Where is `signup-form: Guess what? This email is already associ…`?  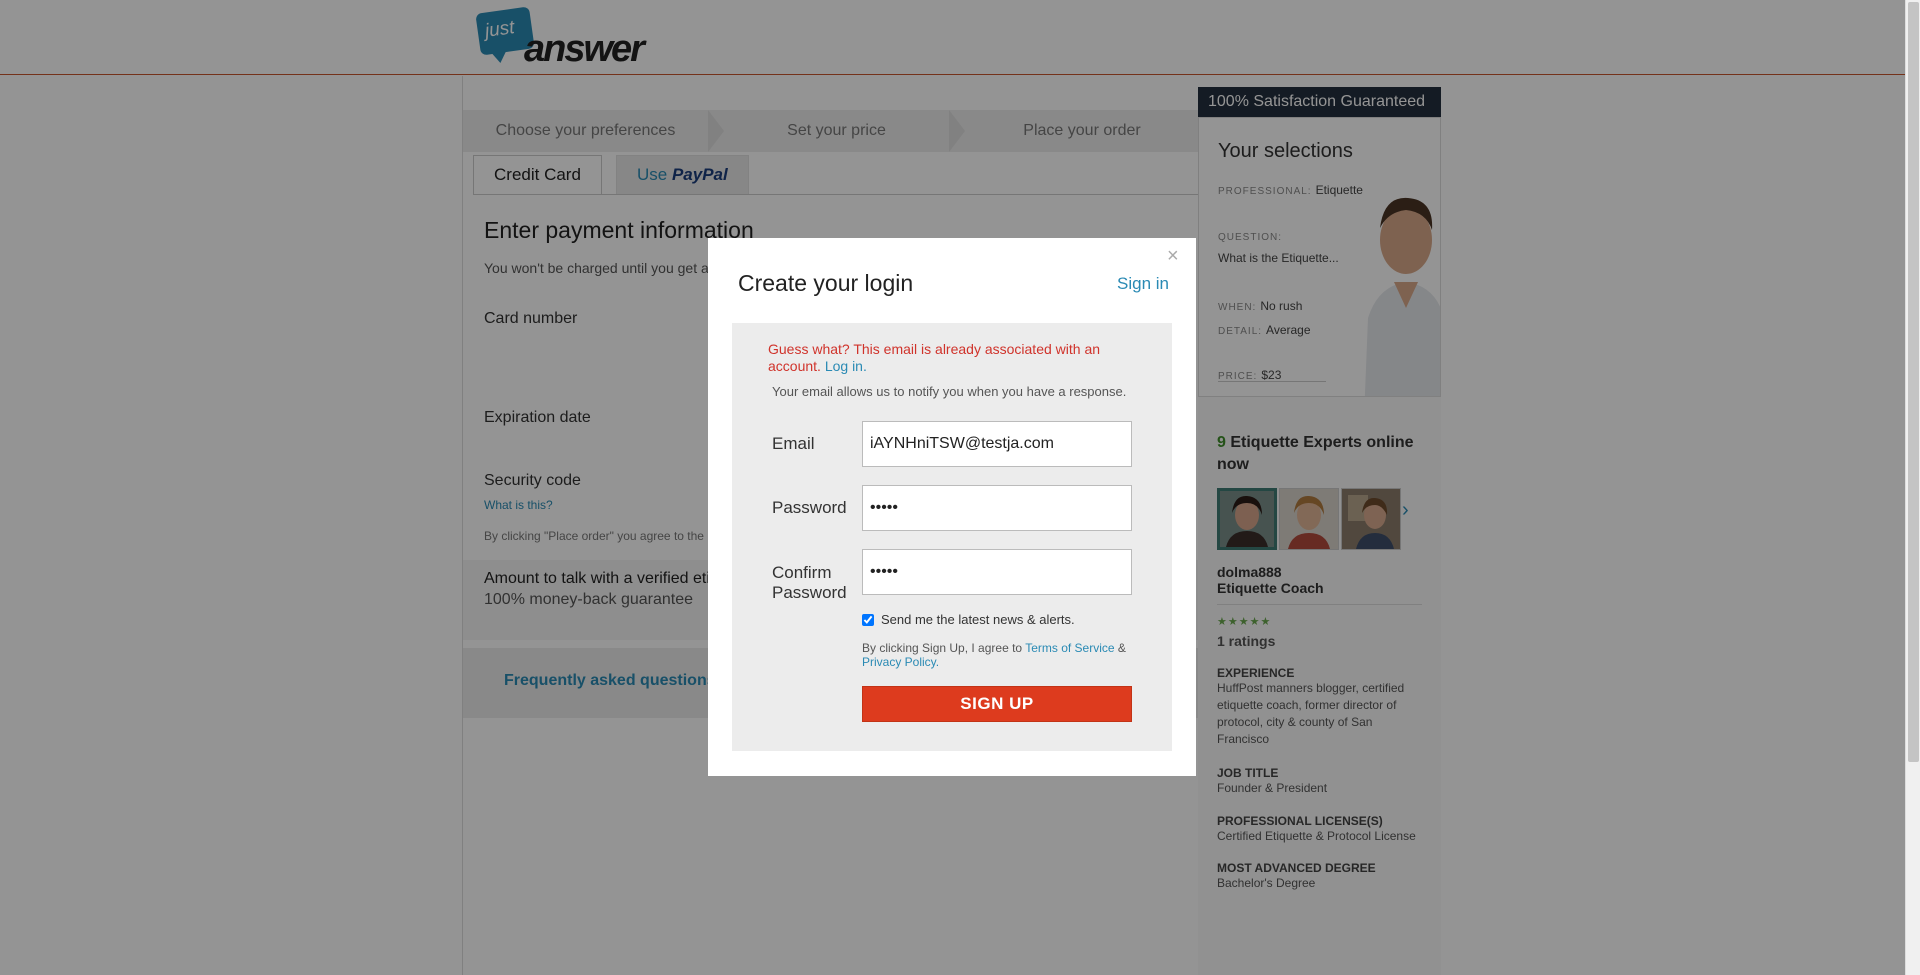
signup-form: Guess what? This email is already associ… is located at coordinates (952, 537).